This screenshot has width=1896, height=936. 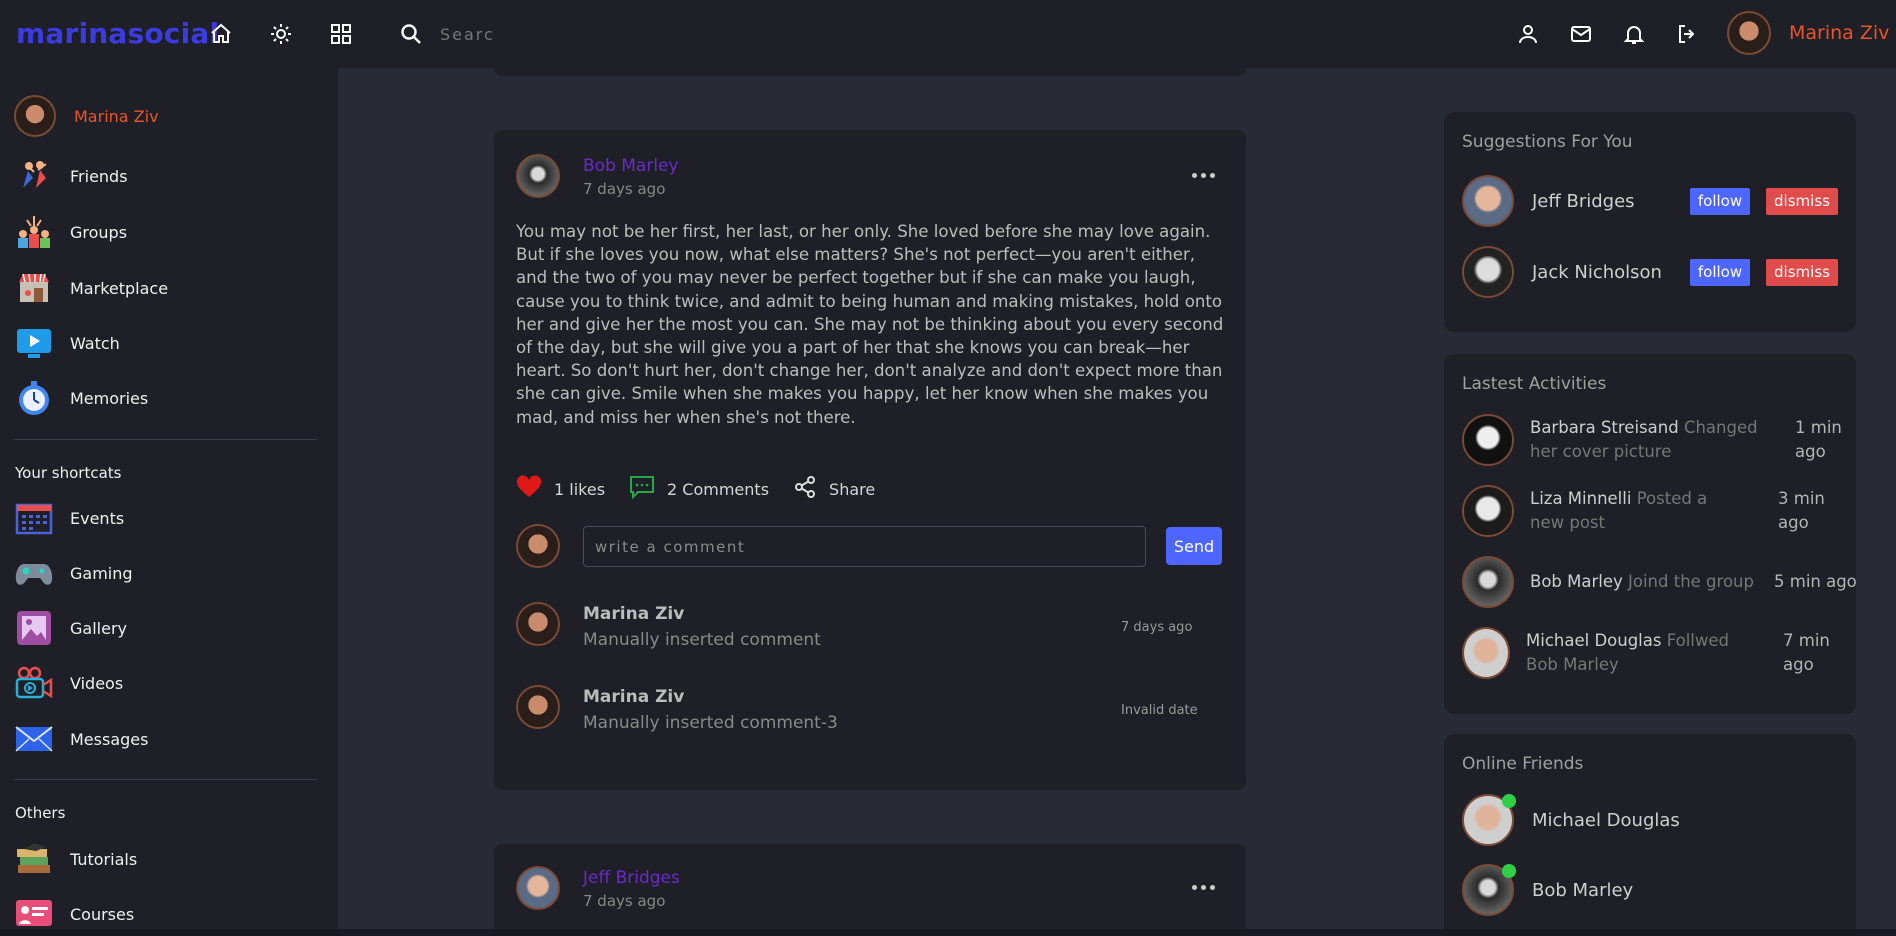 What do you see at coordinates (34, 683) in the screenshot?
I see `videos-icon` at bounding box center [34, 683].